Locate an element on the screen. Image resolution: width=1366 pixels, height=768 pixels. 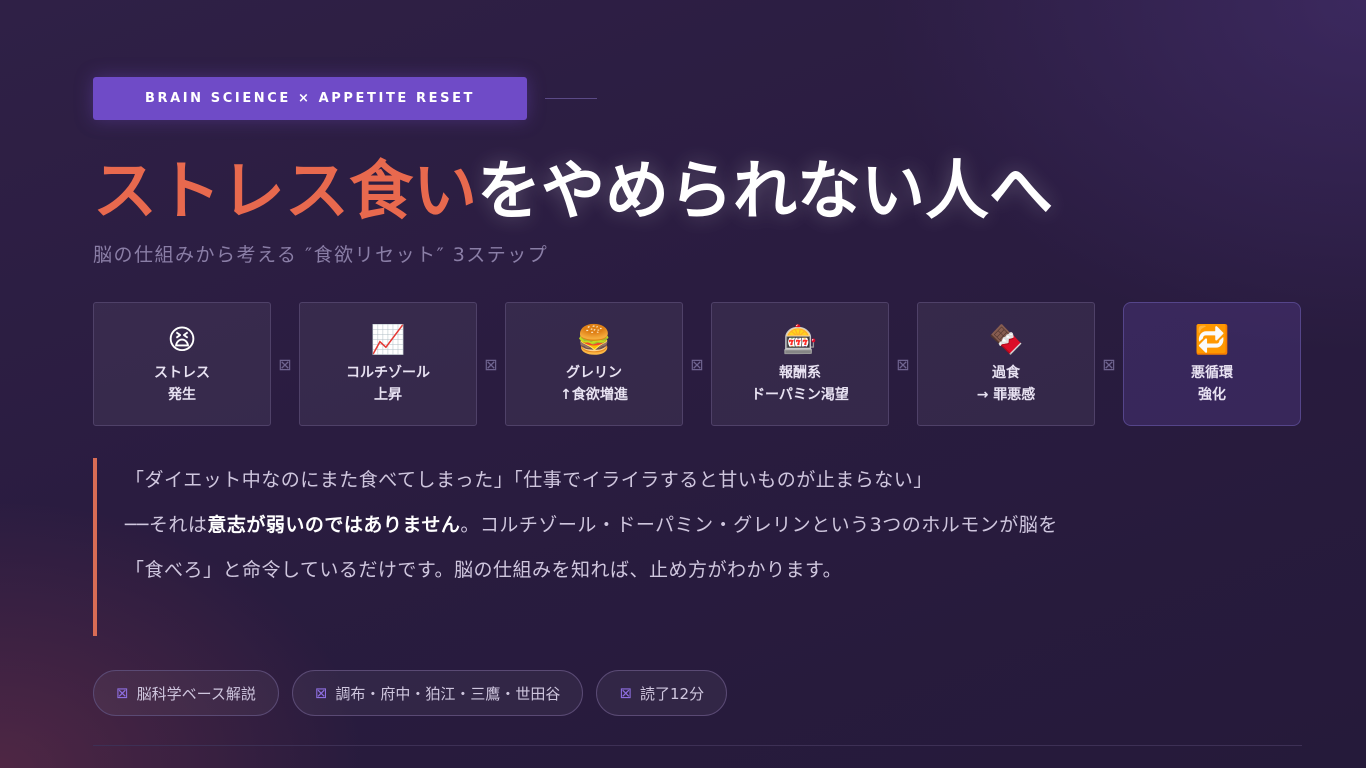
burger-icon: 🍔 is located at coordinates (594, 339).